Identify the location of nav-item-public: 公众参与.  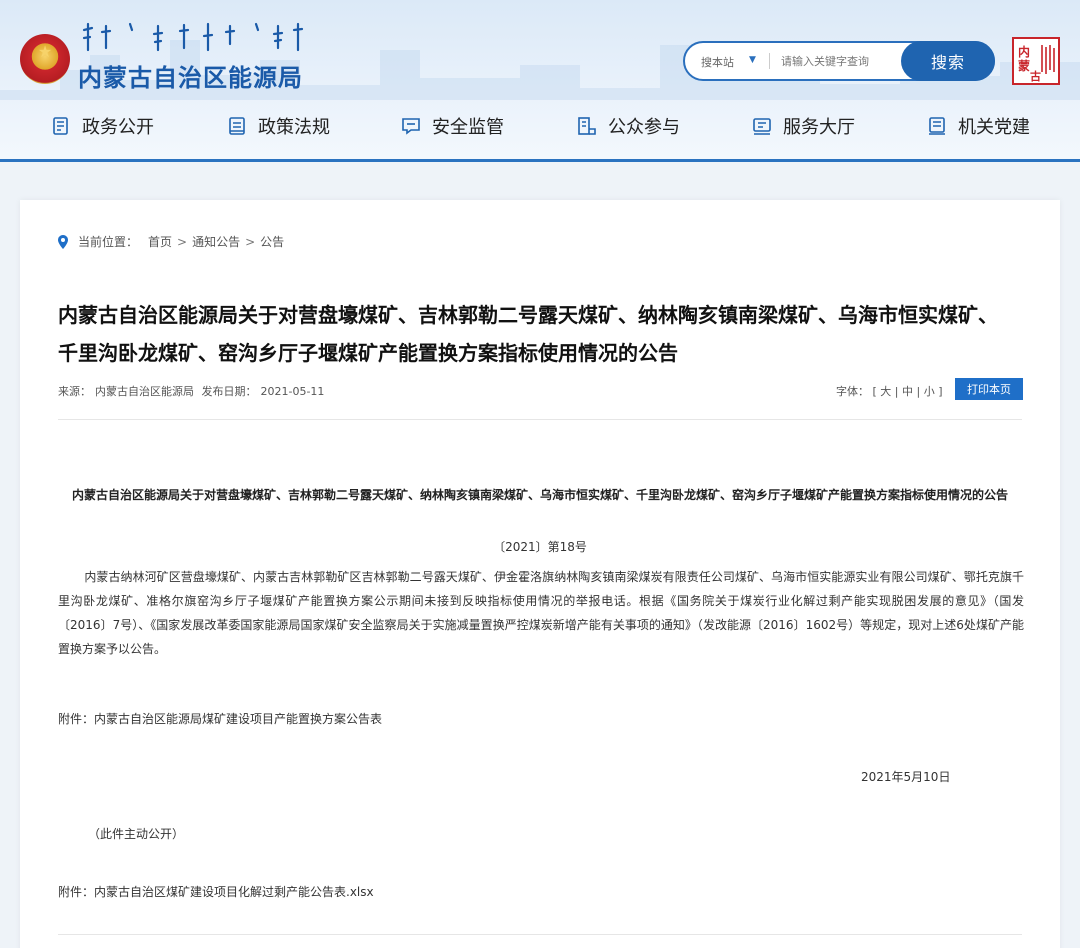
(629, 126).